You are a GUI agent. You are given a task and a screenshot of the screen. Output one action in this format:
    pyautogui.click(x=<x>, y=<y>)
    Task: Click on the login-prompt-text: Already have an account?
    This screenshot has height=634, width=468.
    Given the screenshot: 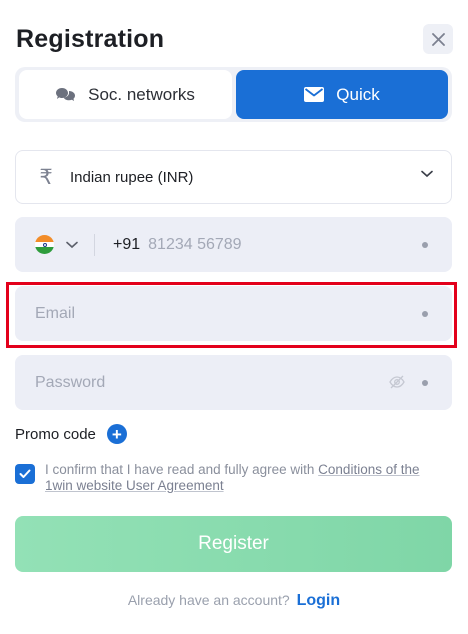 What is the action you would take?
    pyautogui.click(x=208, y=600)
    